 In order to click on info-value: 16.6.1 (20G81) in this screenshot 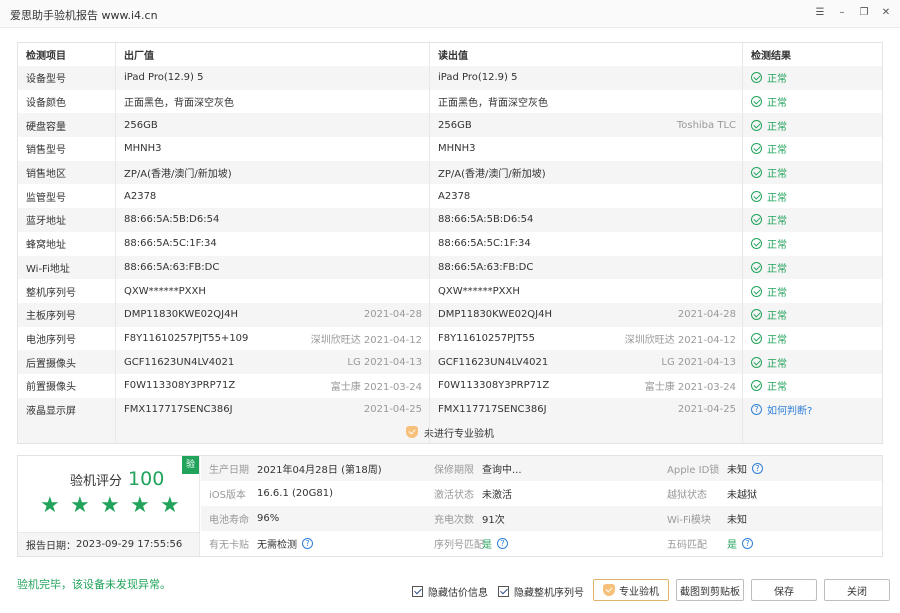, I will do `click(295, 493)`.